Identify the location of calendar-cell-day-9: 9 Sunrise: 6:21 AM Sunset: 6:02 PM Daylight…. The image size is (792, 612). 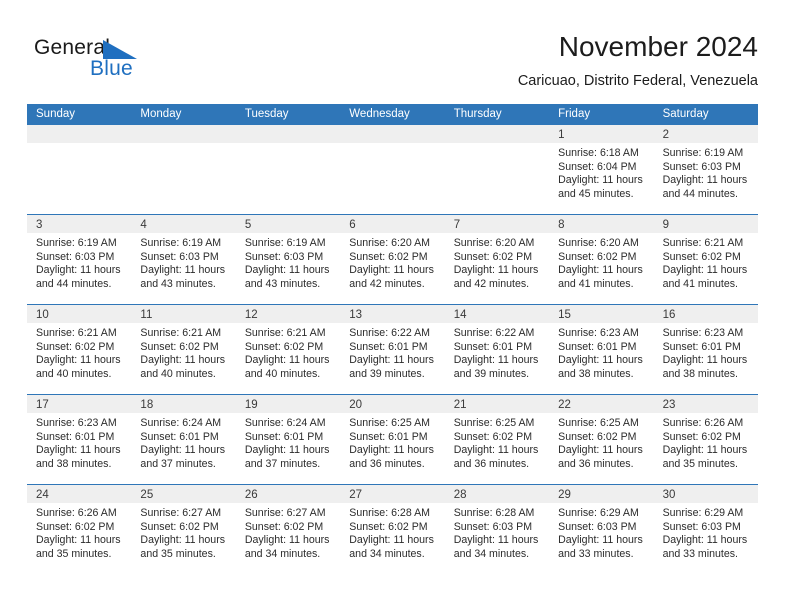
(705, 259).